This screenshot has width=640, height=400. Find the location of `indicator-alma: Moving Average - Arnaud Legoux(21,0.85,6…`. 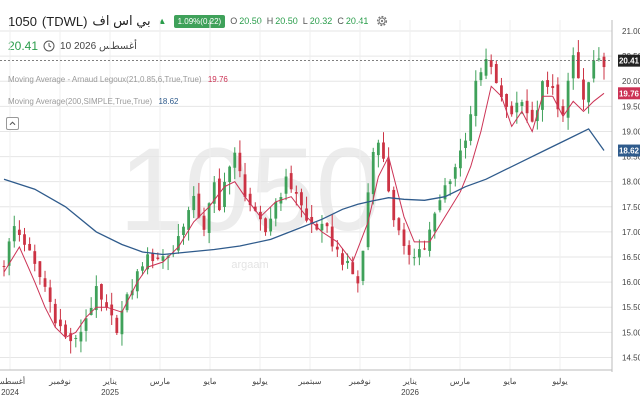

indicator-alma: Moving Average - Arnaud Legoux(21,0.85,6… is located at coordinates (118, 79).